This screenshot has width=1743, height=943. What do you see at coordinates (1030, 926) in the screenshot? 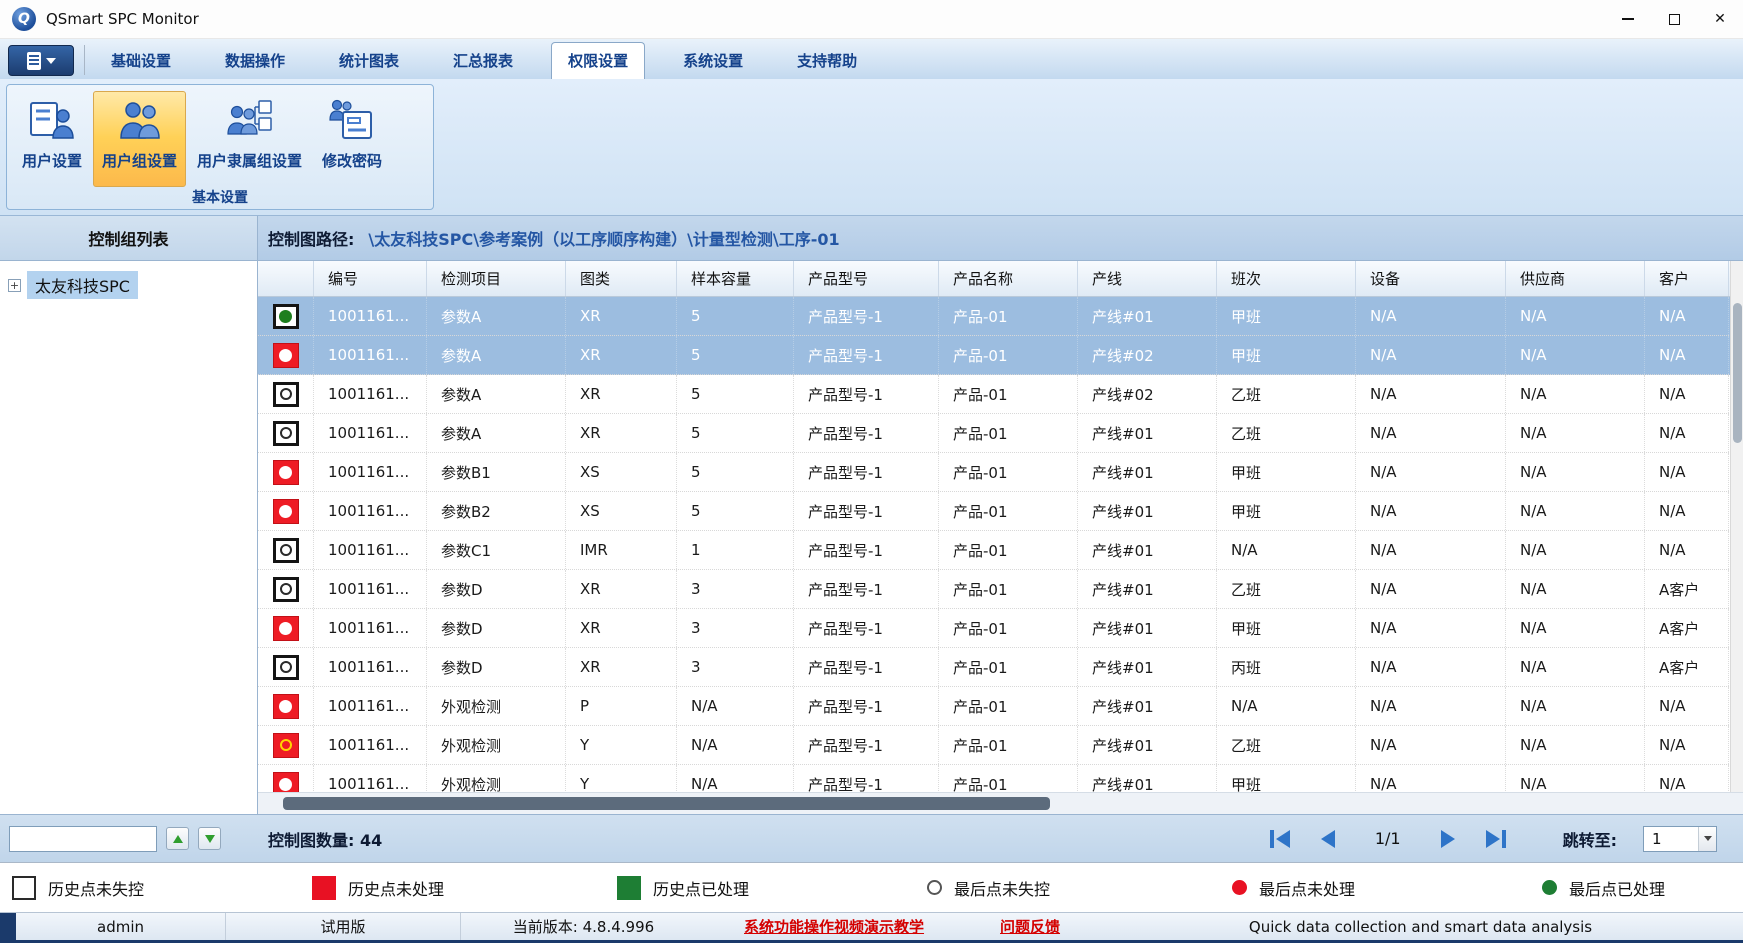
I see `feedback-link: 问题反馈` at bounding box center [1030, 926].